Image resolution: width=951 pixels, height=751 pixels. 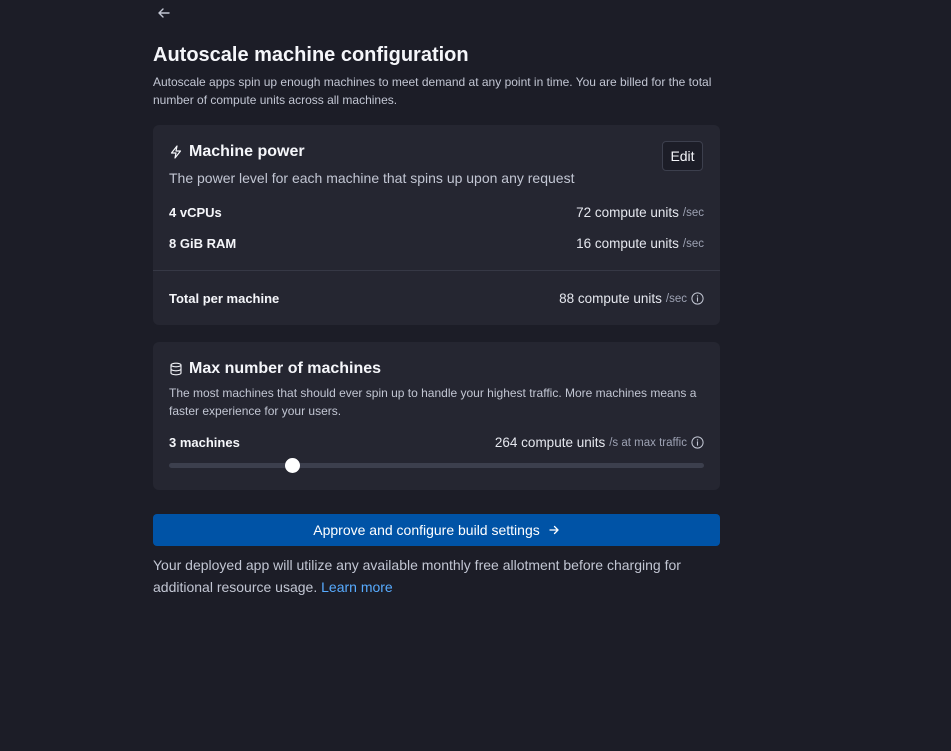 I want to click on max-machines-heading: Max number of machines, so click(x=285, y=368).